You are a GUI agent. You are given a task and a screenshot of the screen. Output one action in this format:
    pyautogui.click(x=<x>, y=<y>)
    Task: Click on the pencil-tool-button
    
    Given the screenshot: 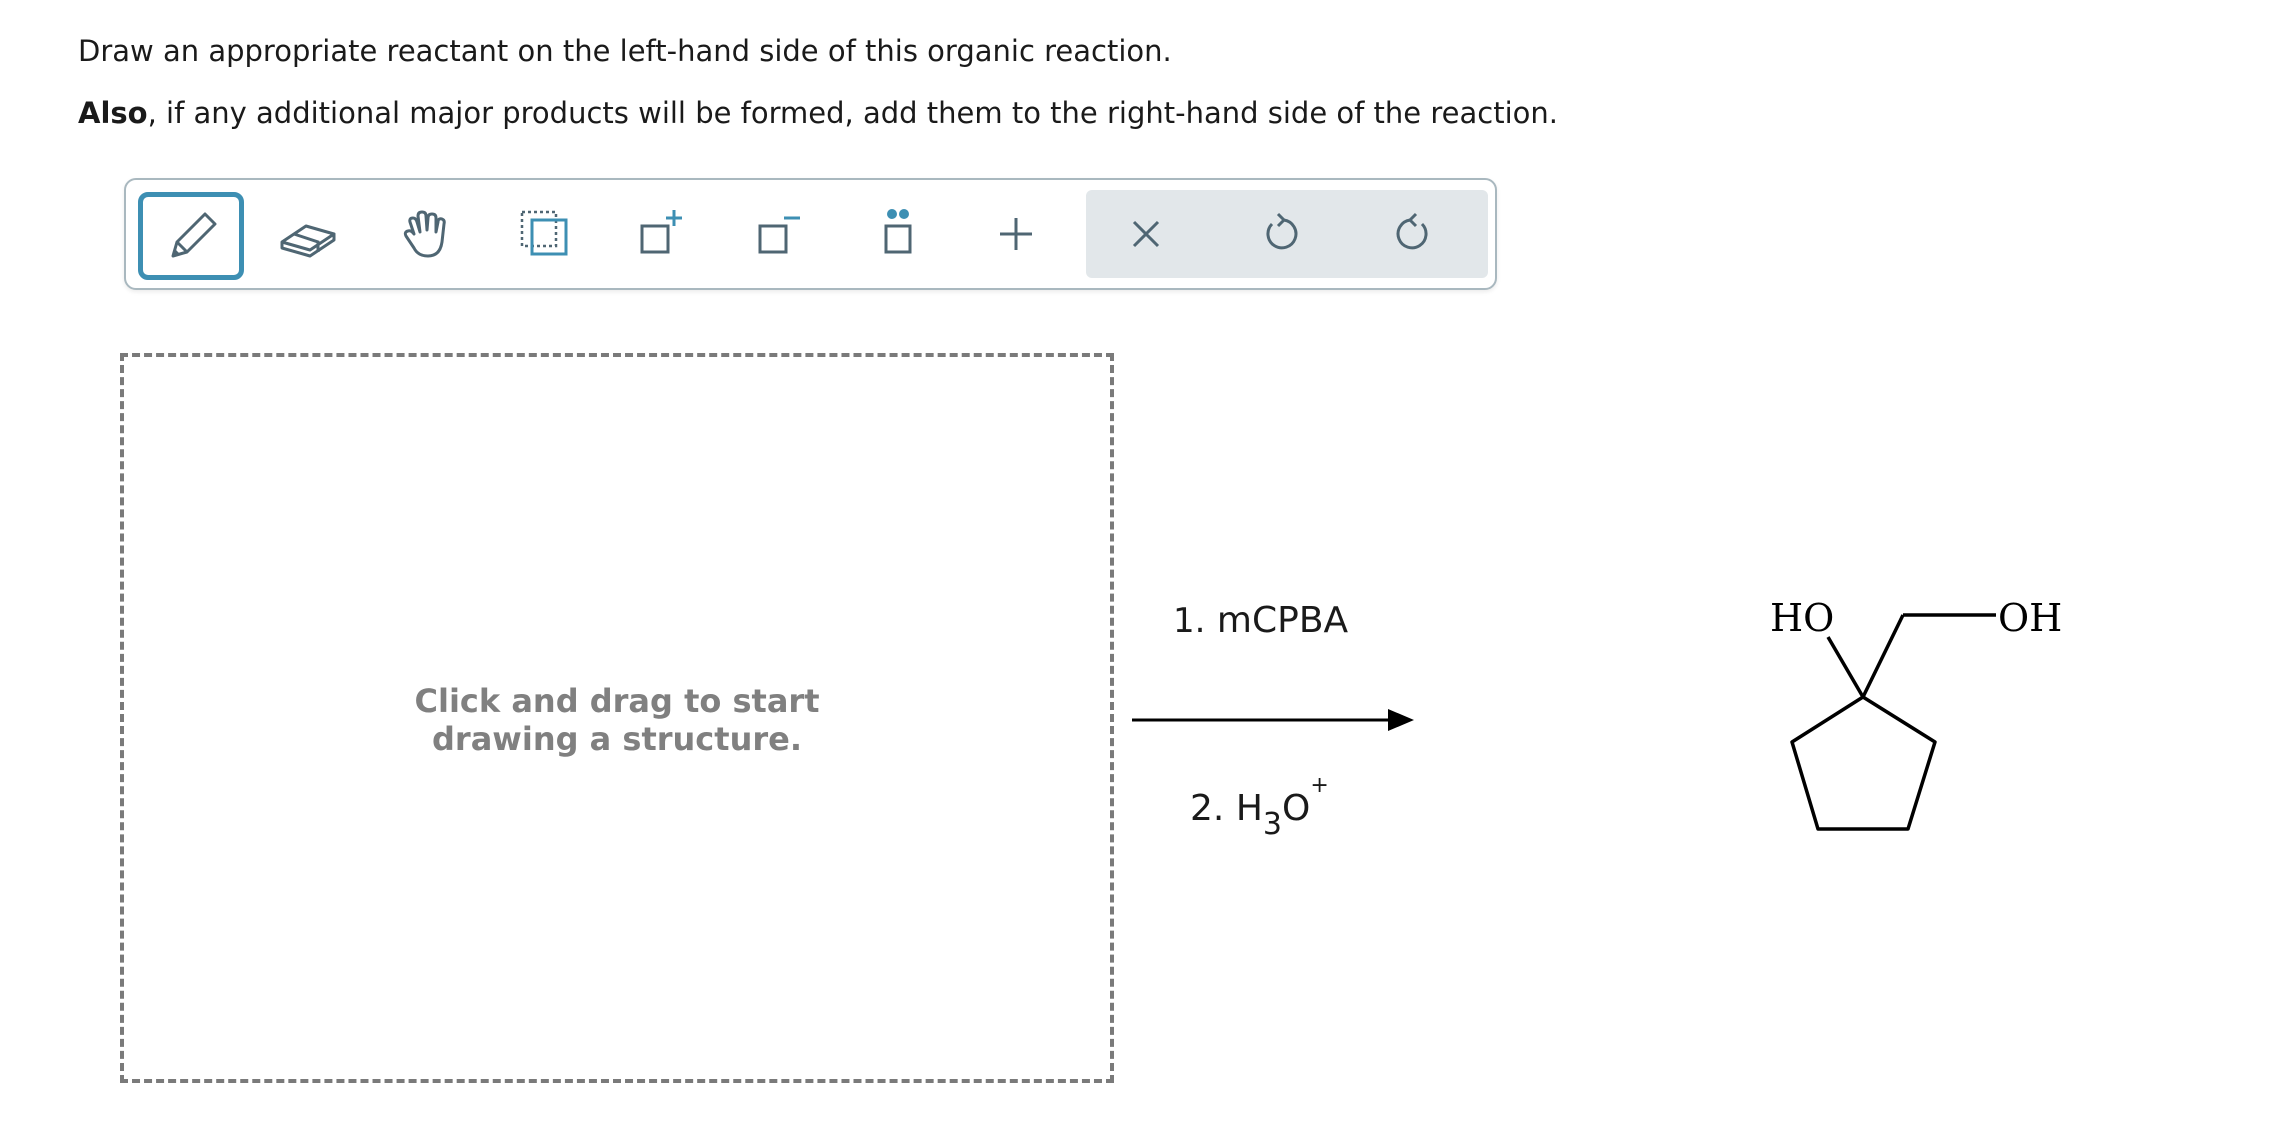 What is the action you would take?
    pyautogui.click(x=191, y=236)
    